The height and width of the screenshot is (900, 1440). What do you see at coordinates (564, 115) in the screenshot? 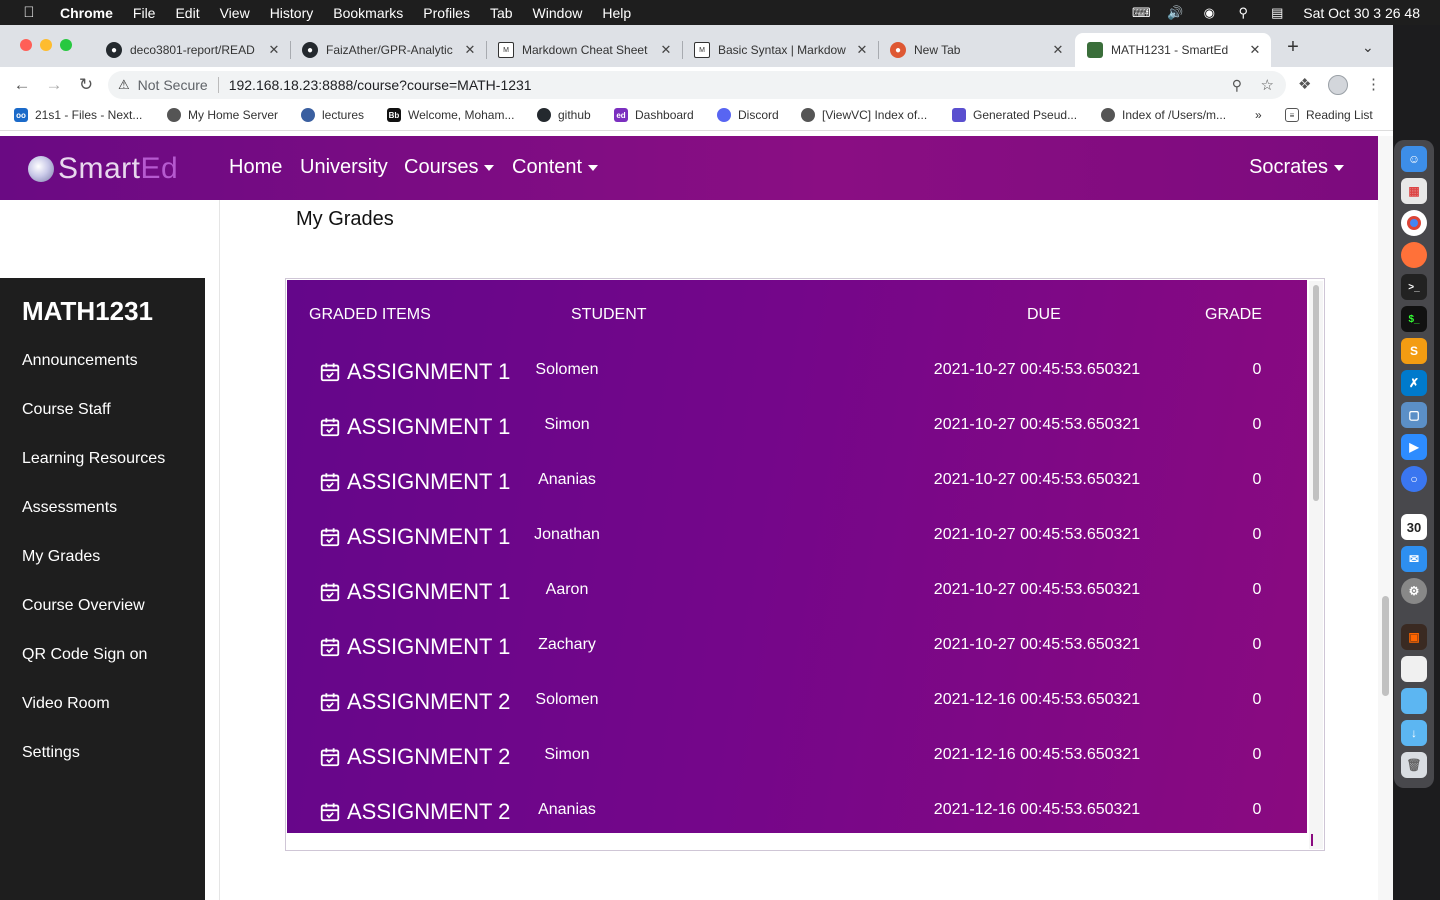
I see `bookmark-github: github` at bounding box center [564, 115].